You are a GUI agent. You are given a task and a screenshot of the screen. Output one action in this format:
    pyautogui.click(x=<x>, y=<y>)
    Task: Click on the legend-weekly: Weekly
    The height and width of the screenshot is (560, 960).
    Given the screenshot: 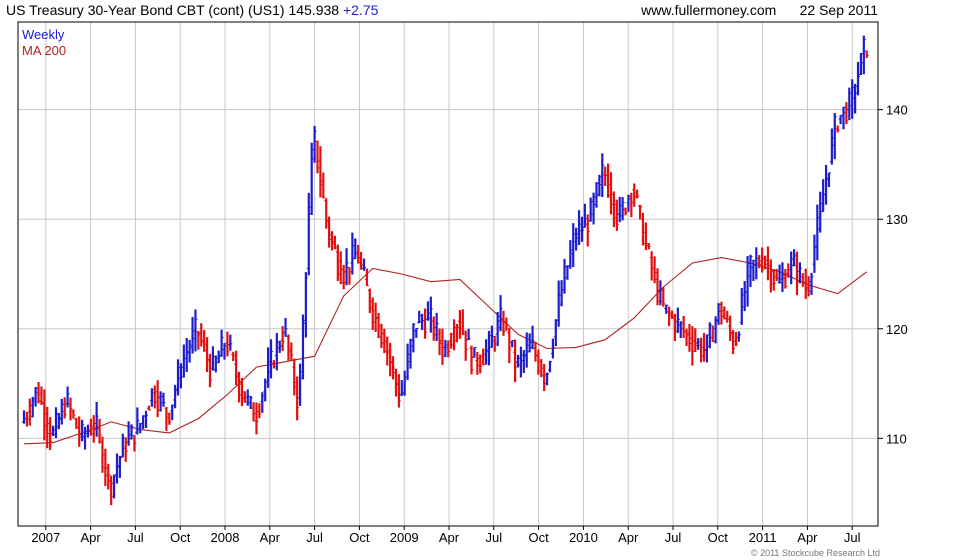 What is the action you would take?
    pyautogui.click(x=43, y=34)
    